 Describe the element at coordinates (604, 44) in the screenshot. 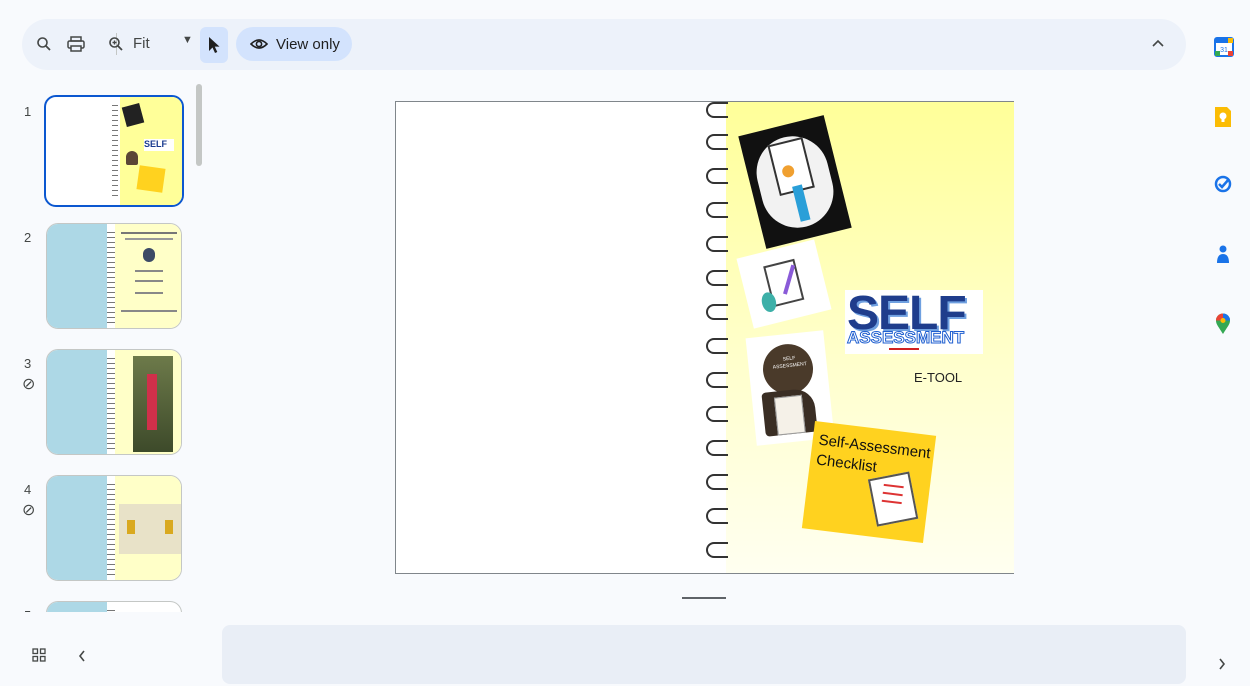

I see `viewer-toolbar: Fit ▼ View only` at that location.